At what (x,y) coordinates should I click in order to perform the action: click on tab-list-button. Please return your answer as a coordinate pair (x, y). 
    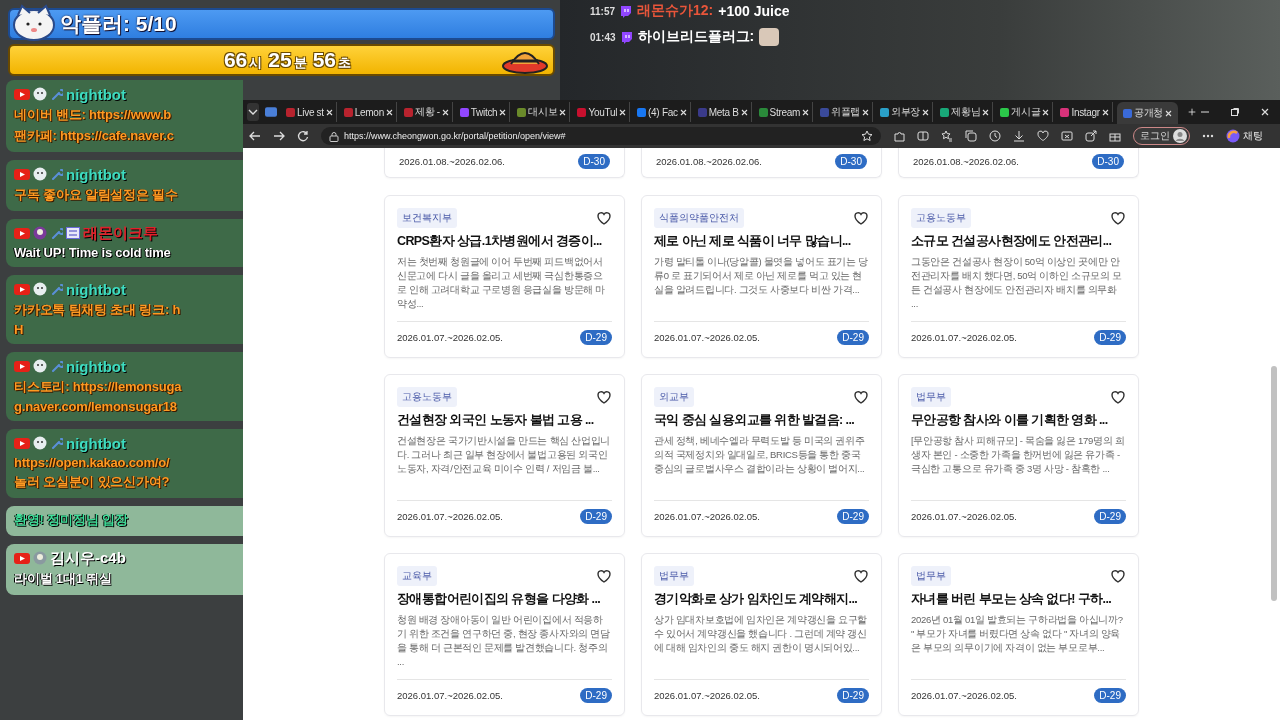
    Looking at the image, I should click on (253, 112).